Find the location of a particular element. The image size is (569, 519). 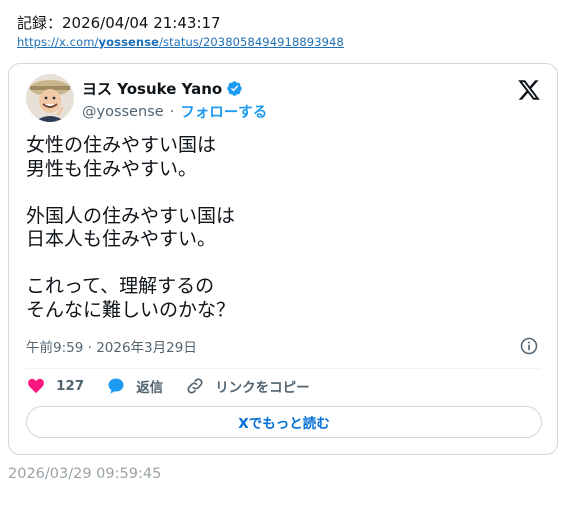

url-suffix: /status/2038058494918893948 is located at coordinates (251, 42).